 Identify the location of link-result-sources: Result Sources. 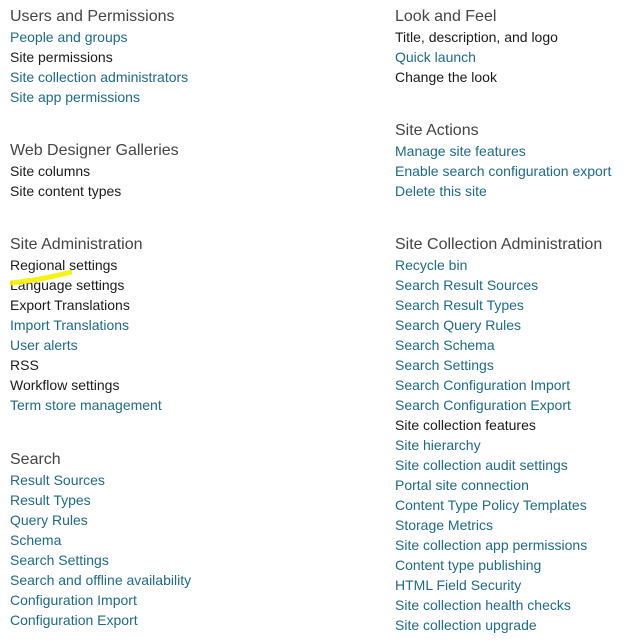
(57, 480).